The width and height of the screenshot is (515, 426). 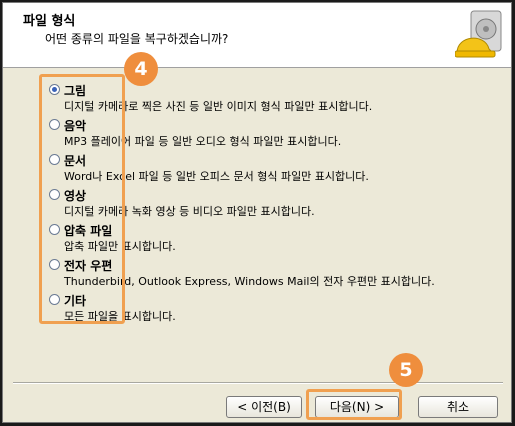 What do you see at coordinates (478, 34) in the screenshot?
I see `hardhat-disk-icon` at bounding box center [478, 34].